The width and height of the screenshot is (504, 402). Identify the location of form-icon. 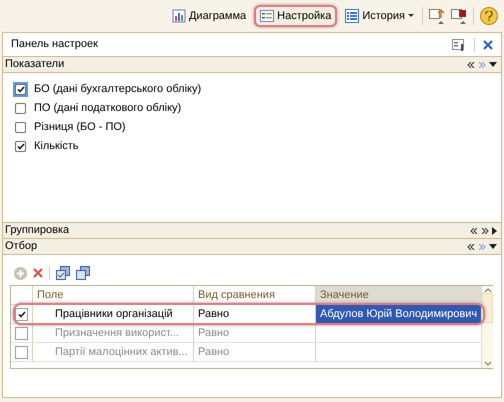
(267, 16).